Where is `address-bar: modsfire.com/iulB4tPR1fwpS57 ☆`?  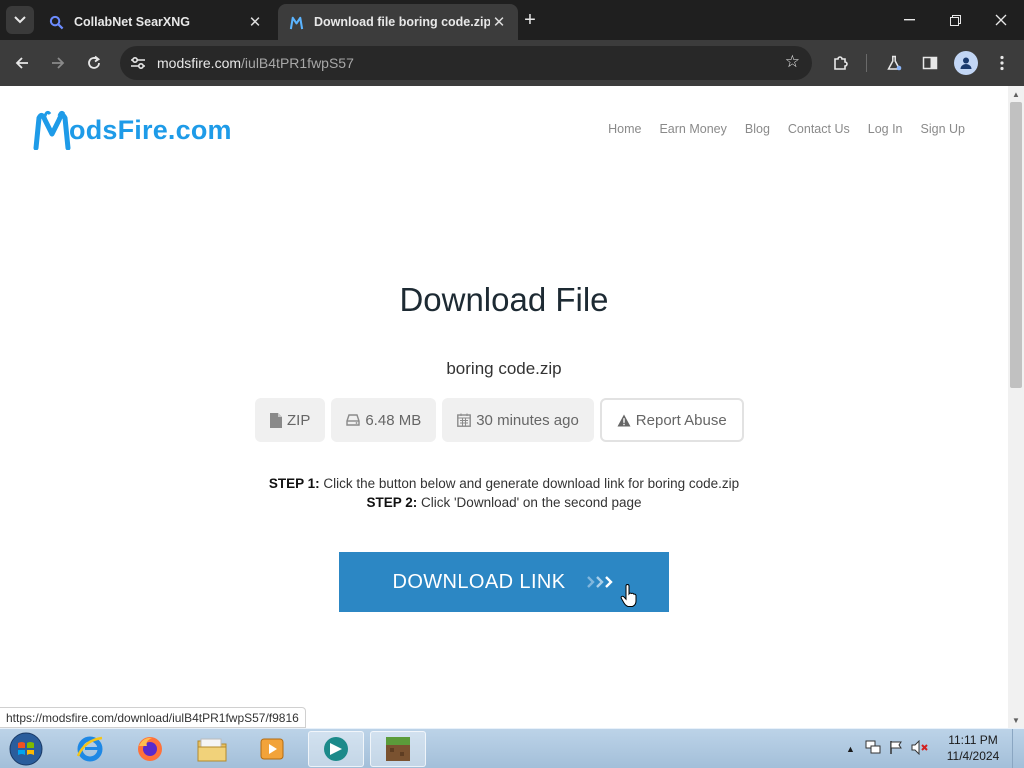
address-bar: modsfire.com/iulB4tPR1fwpS57 ☆ is located at coordinates (466, 63).